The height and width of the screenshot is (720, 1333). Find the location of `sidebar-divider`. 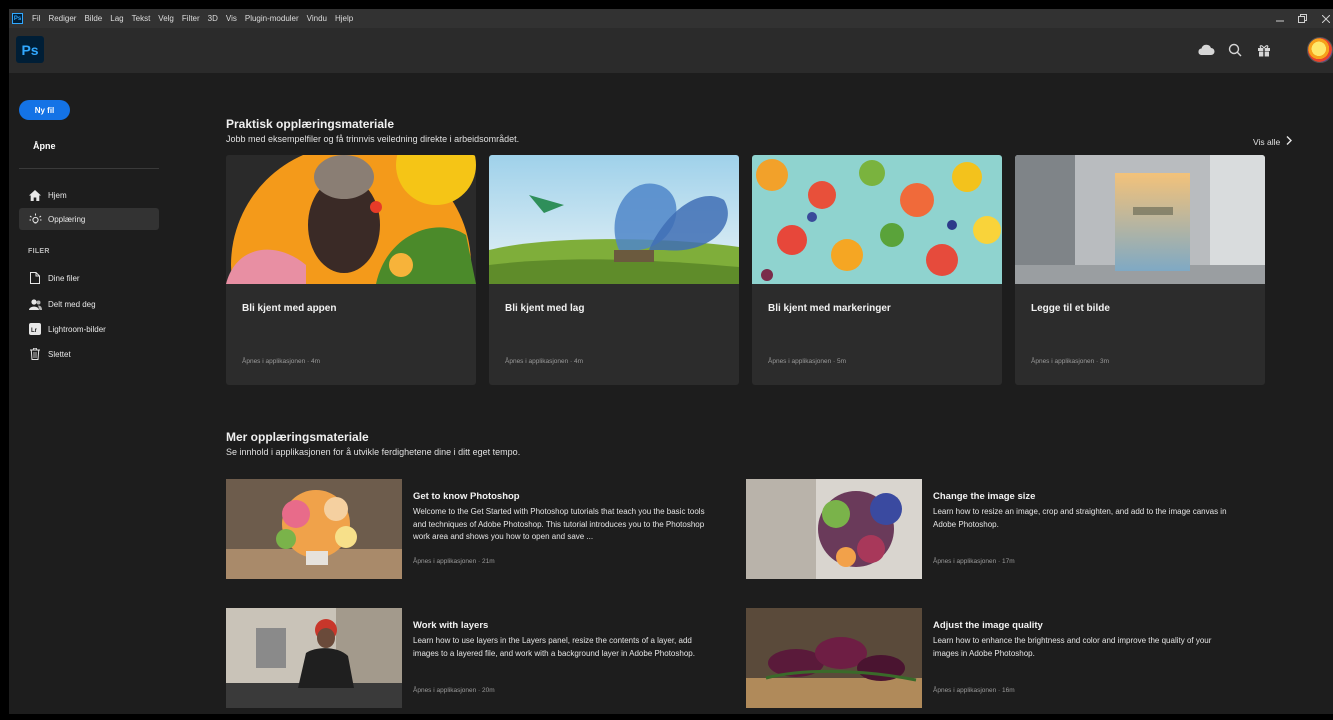

sidebar-divider is located at coordinates (89, 168).